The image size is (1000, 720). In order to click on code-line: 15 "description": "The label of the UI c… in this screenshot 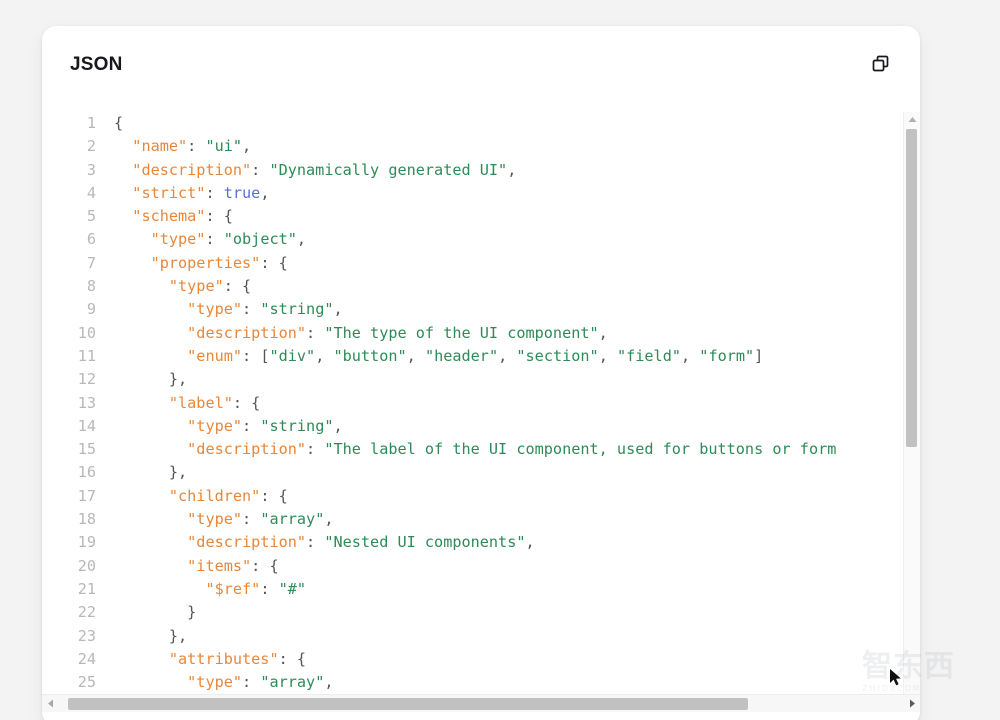, I will do `click(439, 449)`.